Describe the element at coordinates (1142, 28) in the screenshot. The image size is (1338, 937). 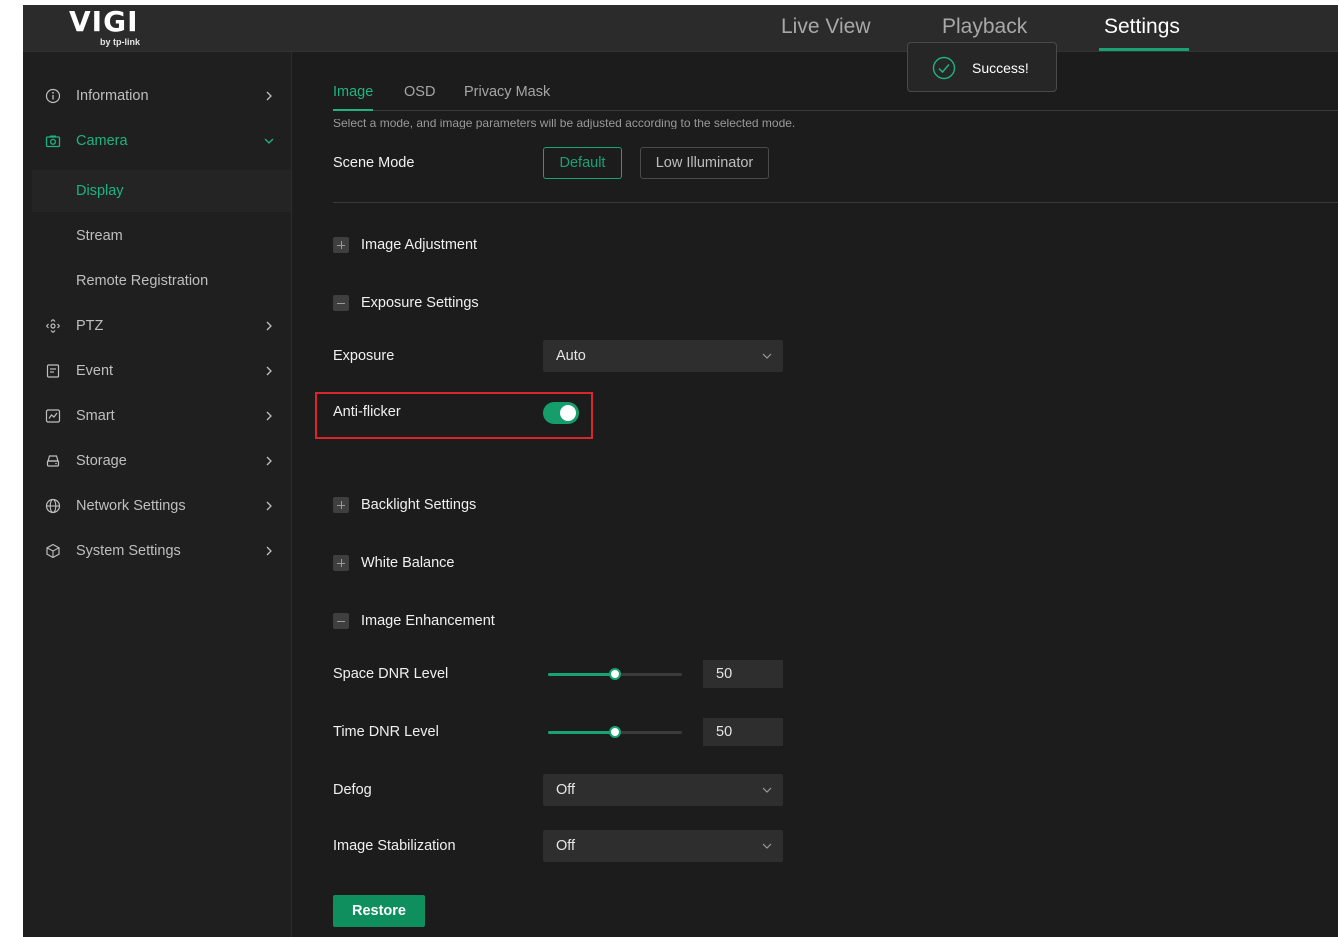
I see `nav-tab-settings: Settings` at that location.